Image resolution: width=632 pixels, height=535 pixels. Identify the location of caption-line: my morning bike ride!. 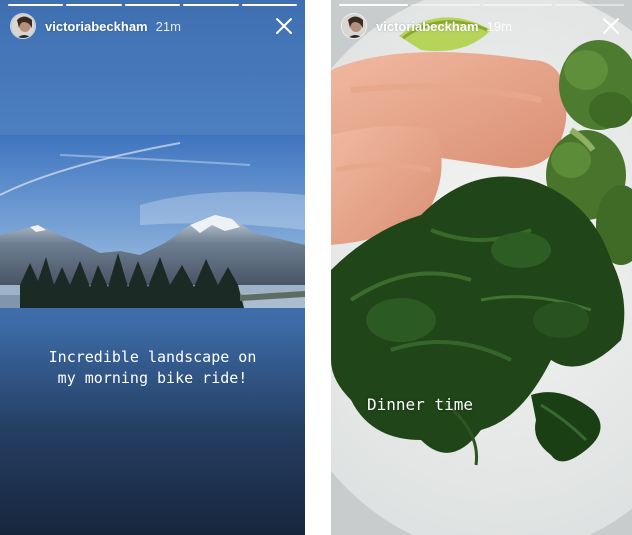
(152, 378).